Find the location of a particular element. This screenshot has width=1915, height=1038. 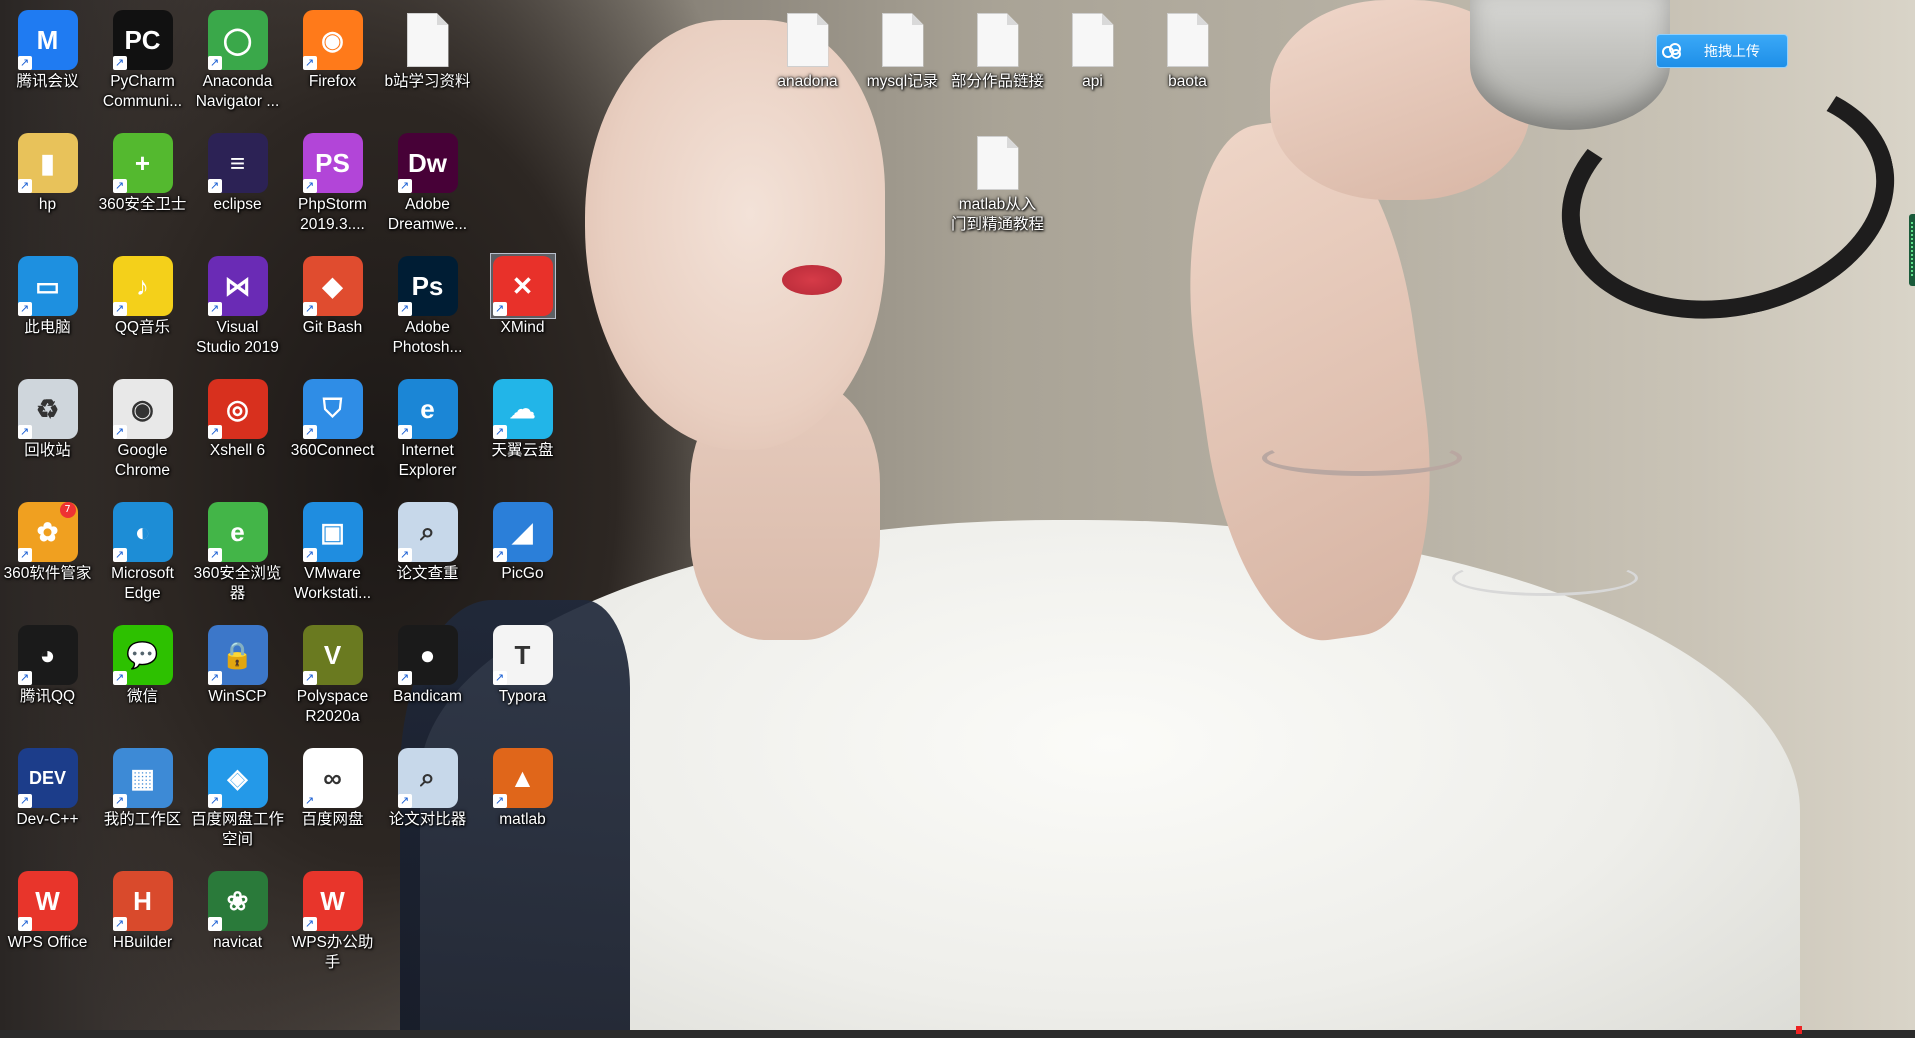

desktop-icon-this-pc: ▭ ↗ 此电脑 is located at coordinates (47, 296).